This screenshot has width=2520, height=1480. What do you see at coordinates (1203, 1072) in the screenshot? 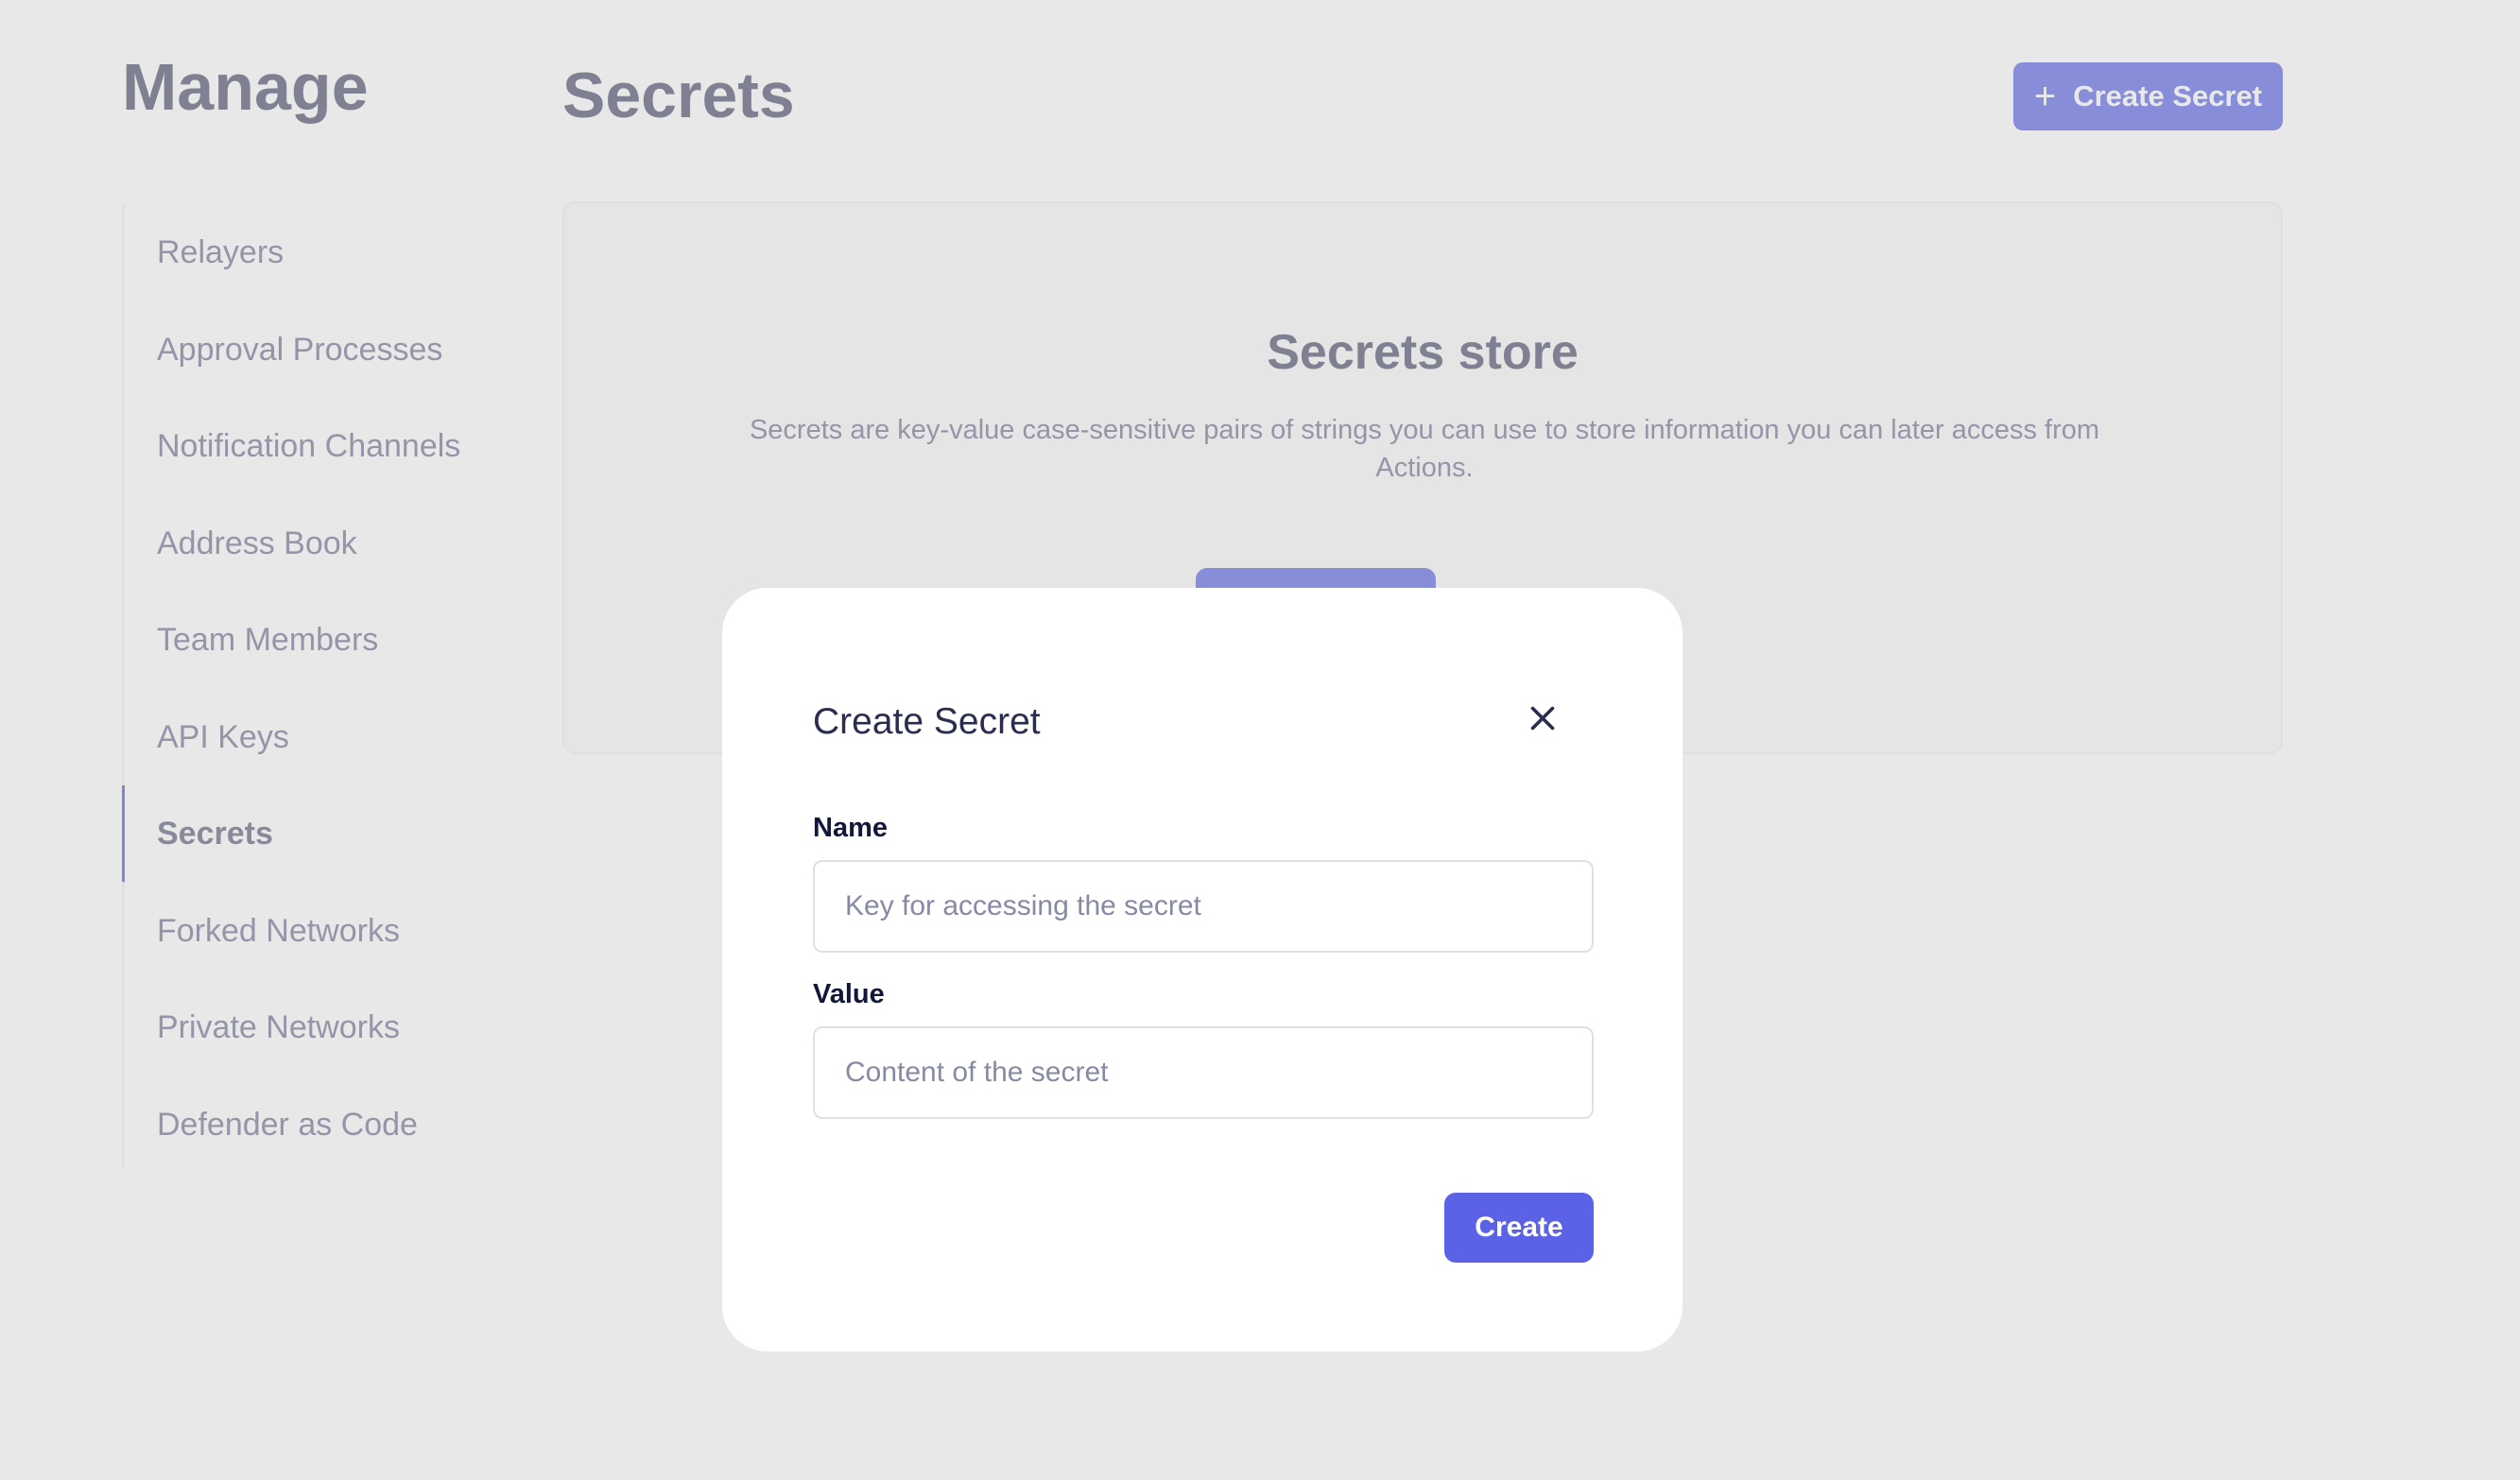
I see `value-field` at bounding box center [1203, 1072].